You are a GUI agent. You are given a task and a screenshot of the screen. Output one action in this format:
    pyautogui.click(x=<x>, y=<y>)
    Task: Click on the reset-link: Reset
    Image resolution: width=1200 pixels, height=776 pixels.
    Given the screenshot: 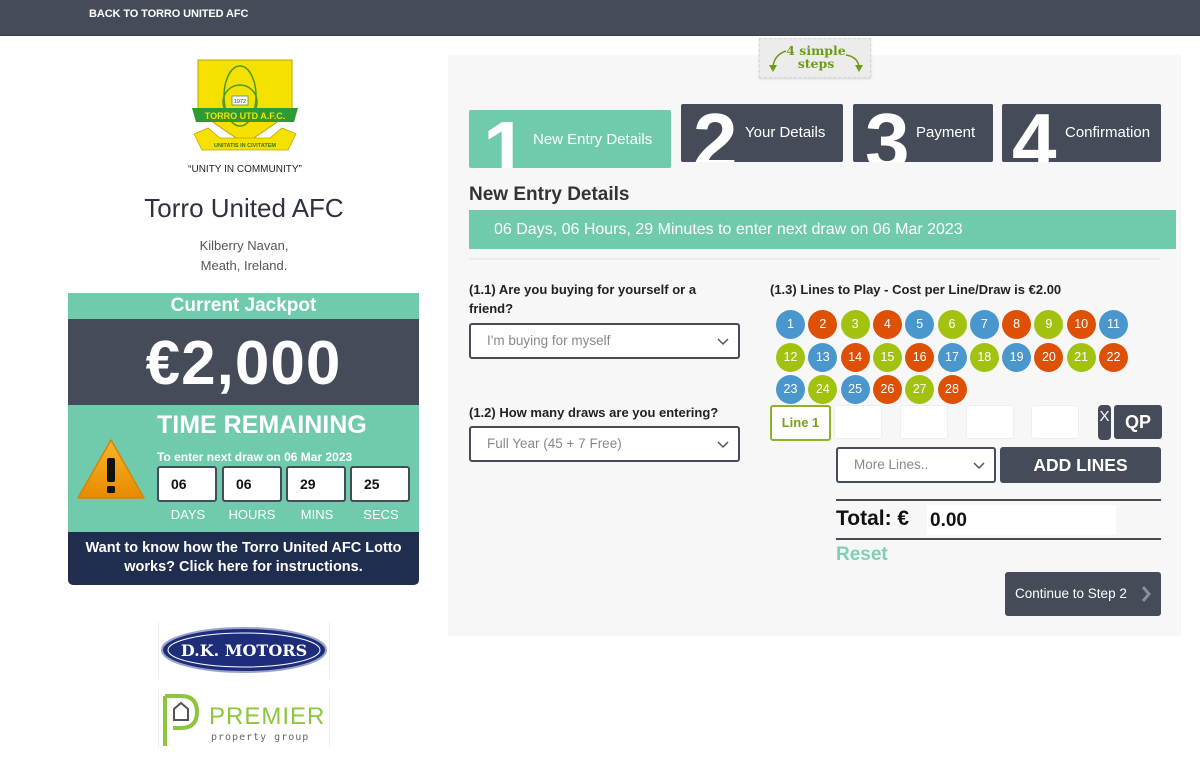 What is the action you would take?
    pyautogui.click(x=862, y=555)
    